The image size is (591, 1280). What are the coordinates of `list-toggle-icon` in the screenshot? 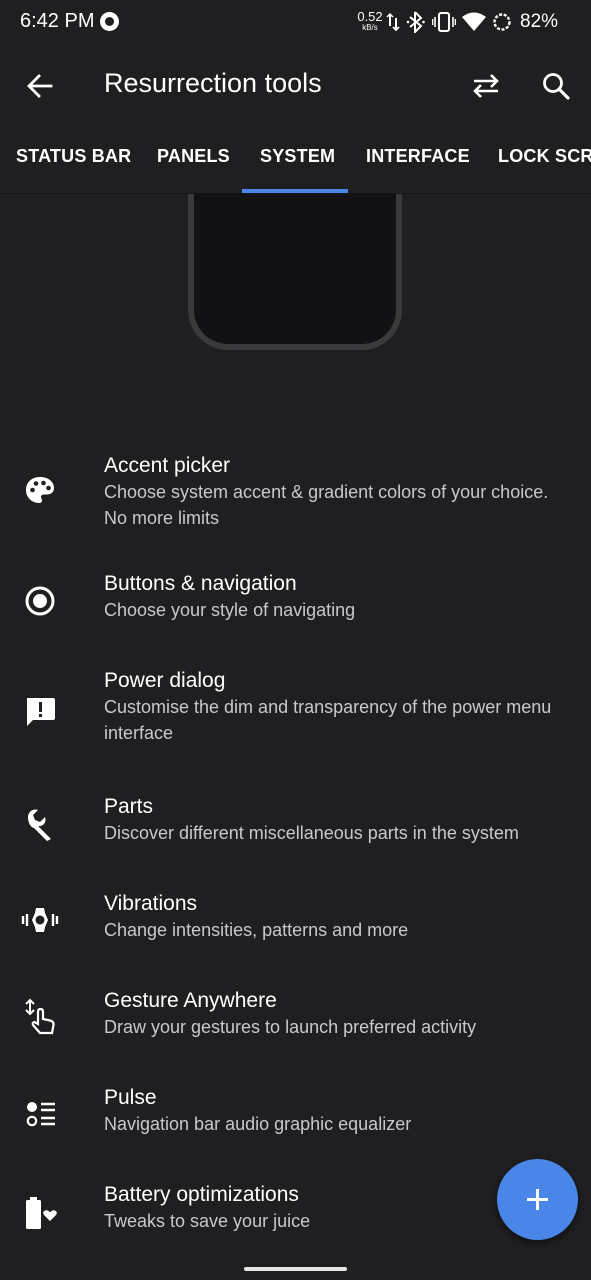 It's located at (40, 1114).